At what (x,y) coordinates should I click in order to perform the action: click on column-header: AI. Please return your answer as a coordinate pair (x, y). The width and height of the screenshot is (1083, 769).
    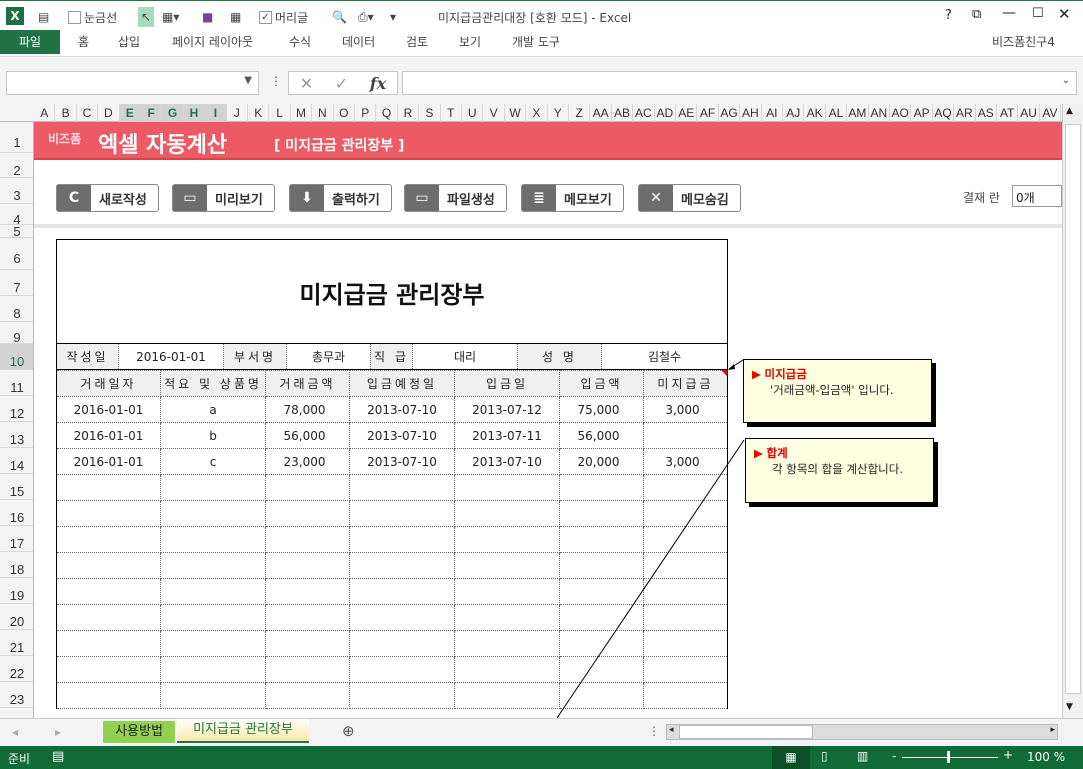
    Looking at the image, I should click on (772, 113).